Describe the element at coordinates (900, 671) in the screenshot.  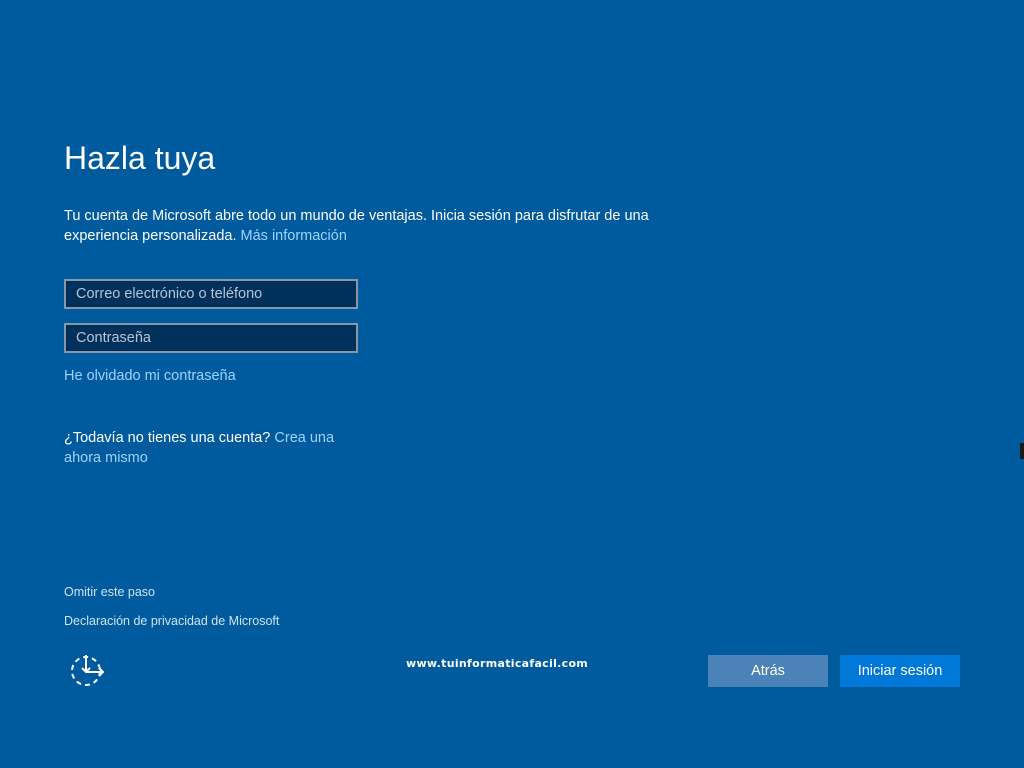
I see `sign-in-button: Iniciar sesión` at that location.